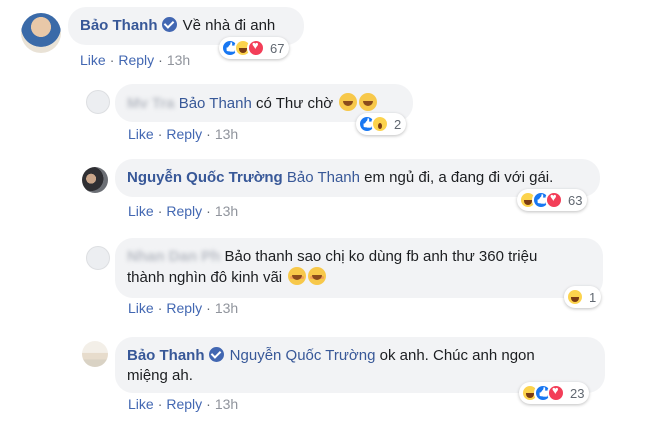 The image size is (650, 424). I want to click on reaction-count: 63, so click(575, 200).